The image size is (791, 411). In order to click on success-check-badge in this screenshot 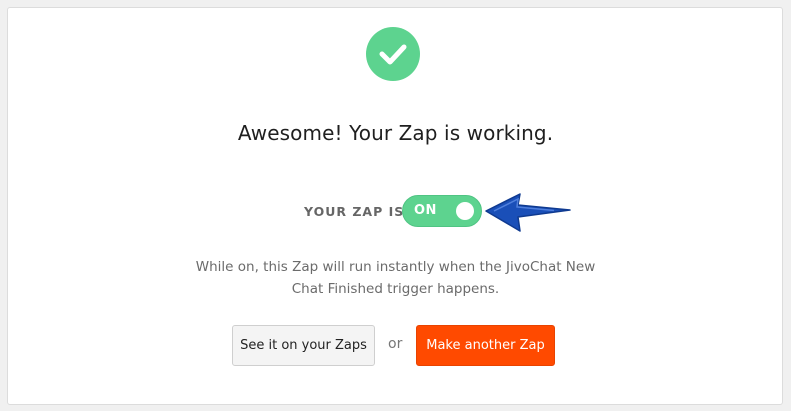, I will do `click(393, 54)`.